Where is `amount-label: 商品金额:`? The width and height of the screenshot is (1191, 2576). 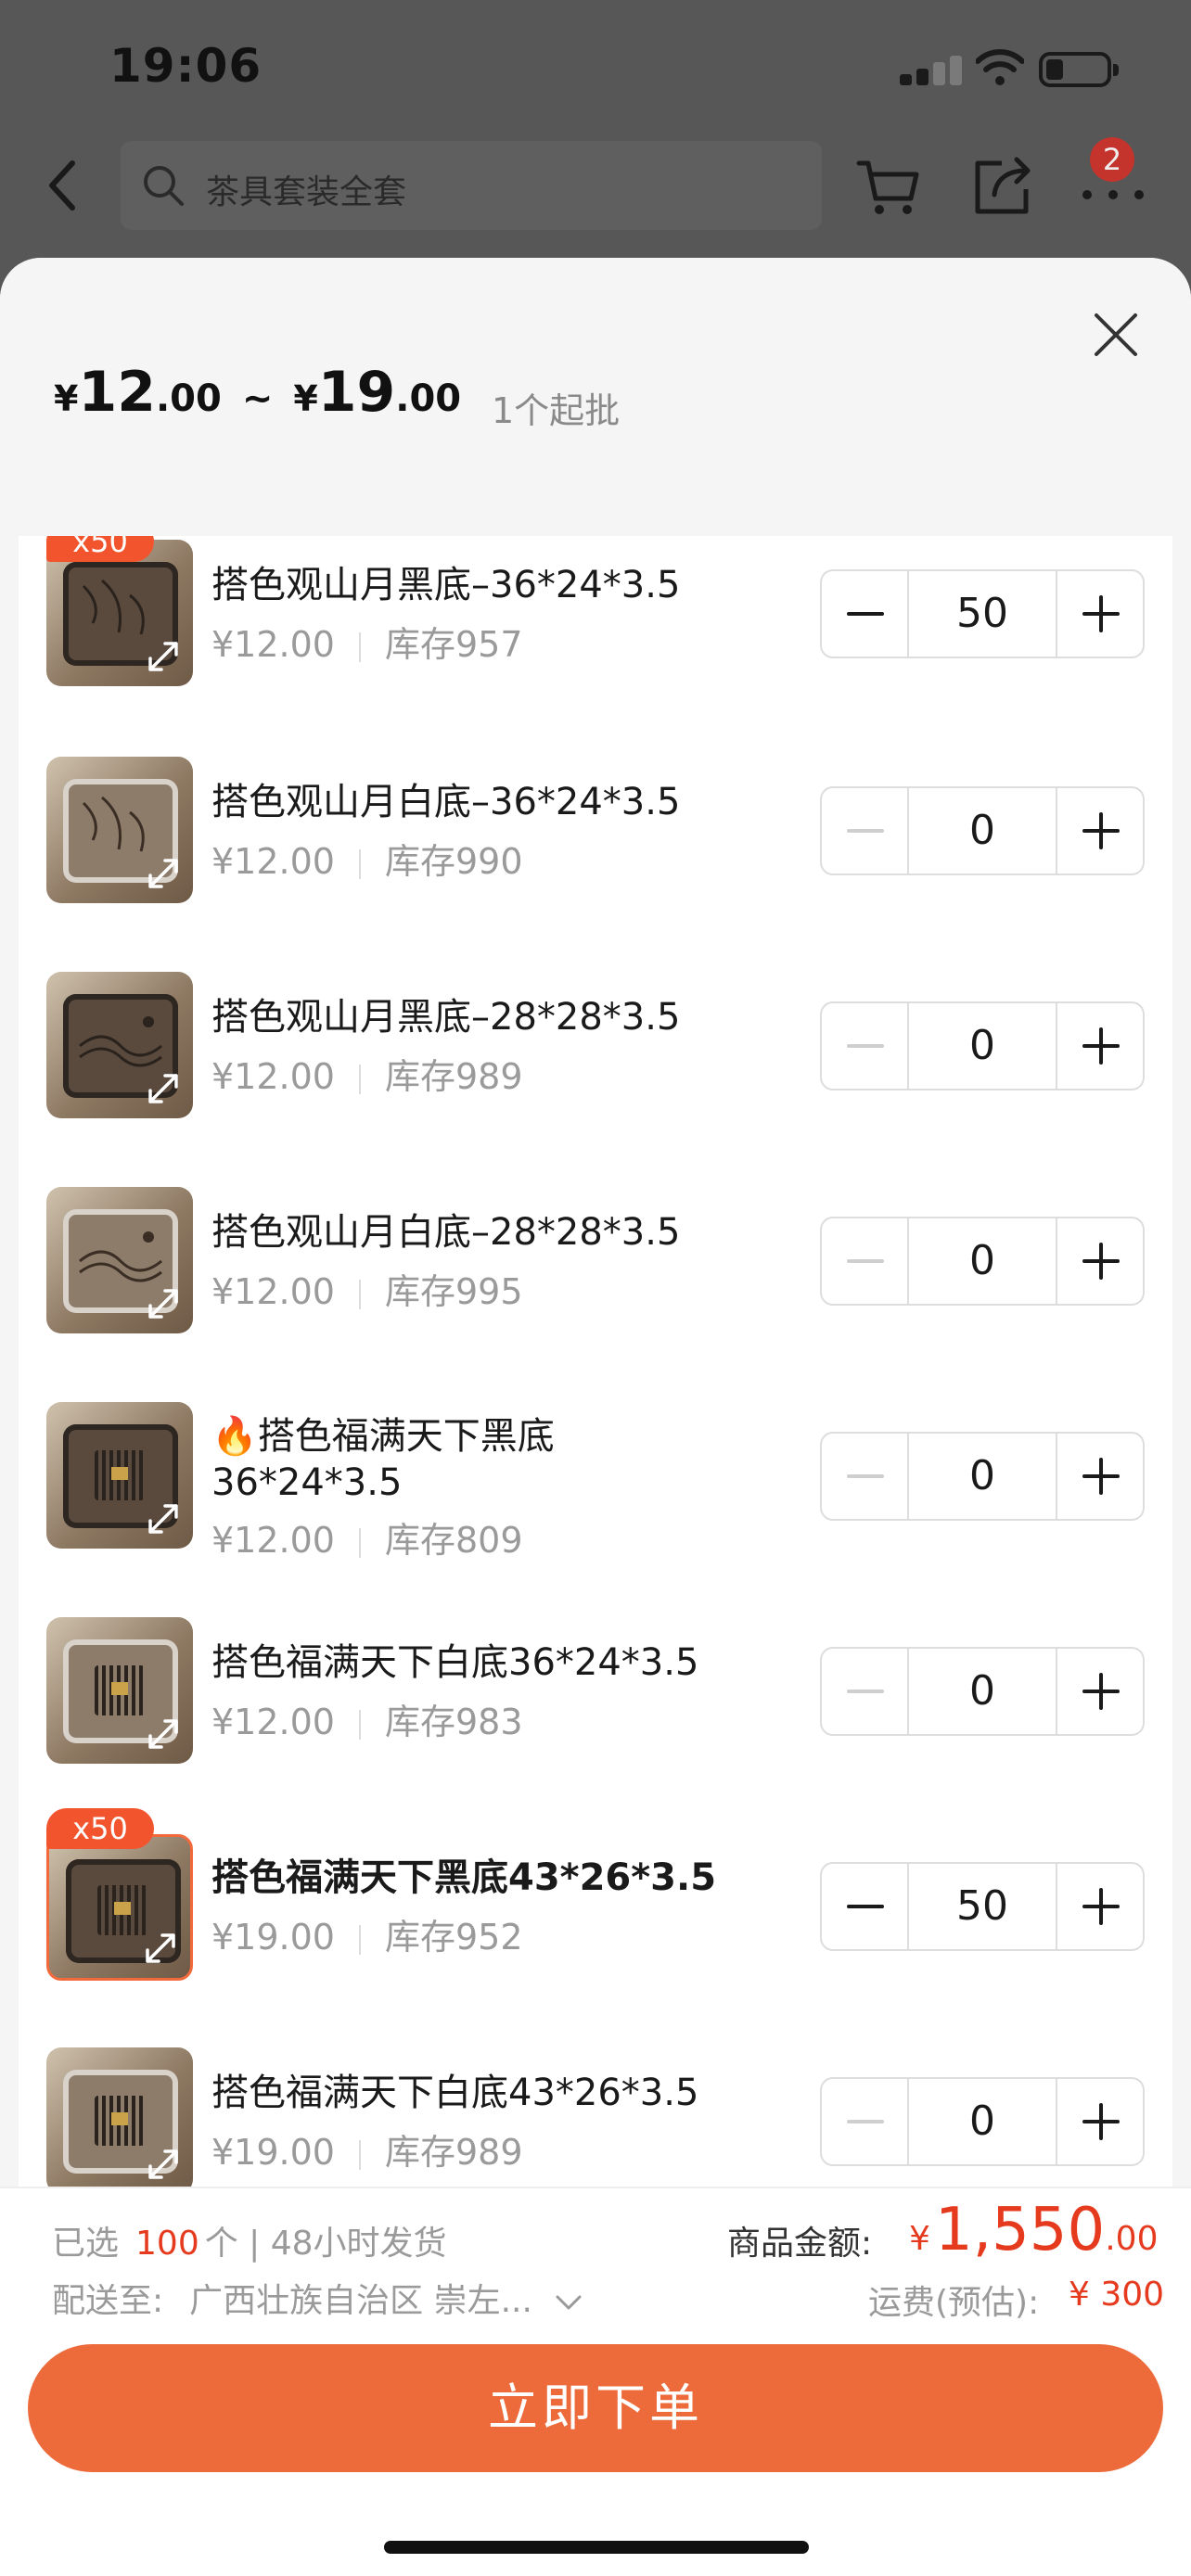
amount-label: 商品金额: is located at coordinates (800, 2244).